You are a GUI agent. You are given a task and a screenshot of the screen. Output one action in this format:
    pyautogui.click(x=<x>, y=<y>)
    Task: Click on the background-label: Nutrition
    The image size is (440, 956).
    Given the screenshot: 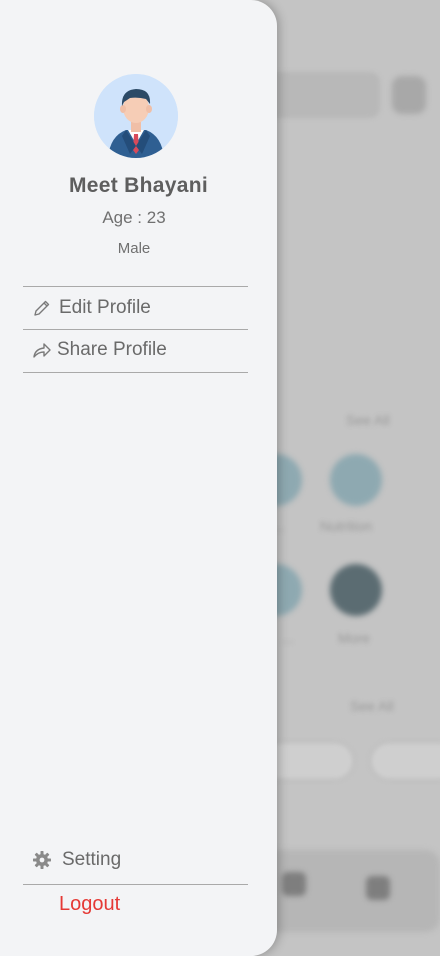 What is the action you would take?
    pyautogui.click(x=346, y=526)
    